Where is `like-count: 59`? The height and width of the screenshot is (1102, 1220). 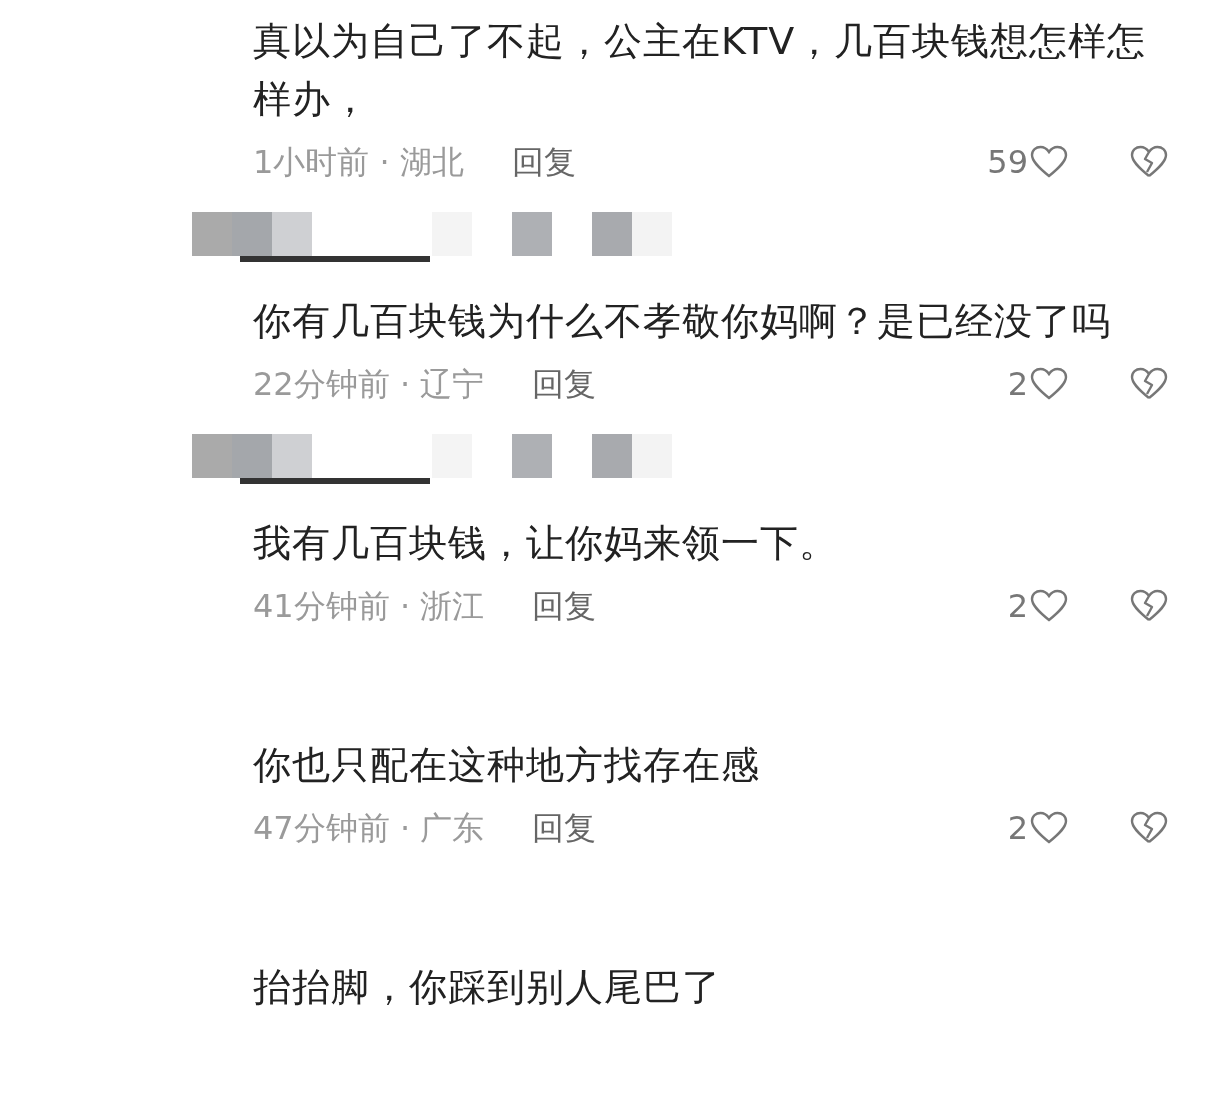 like-count: 59 is located at coordinates (1007, 162).